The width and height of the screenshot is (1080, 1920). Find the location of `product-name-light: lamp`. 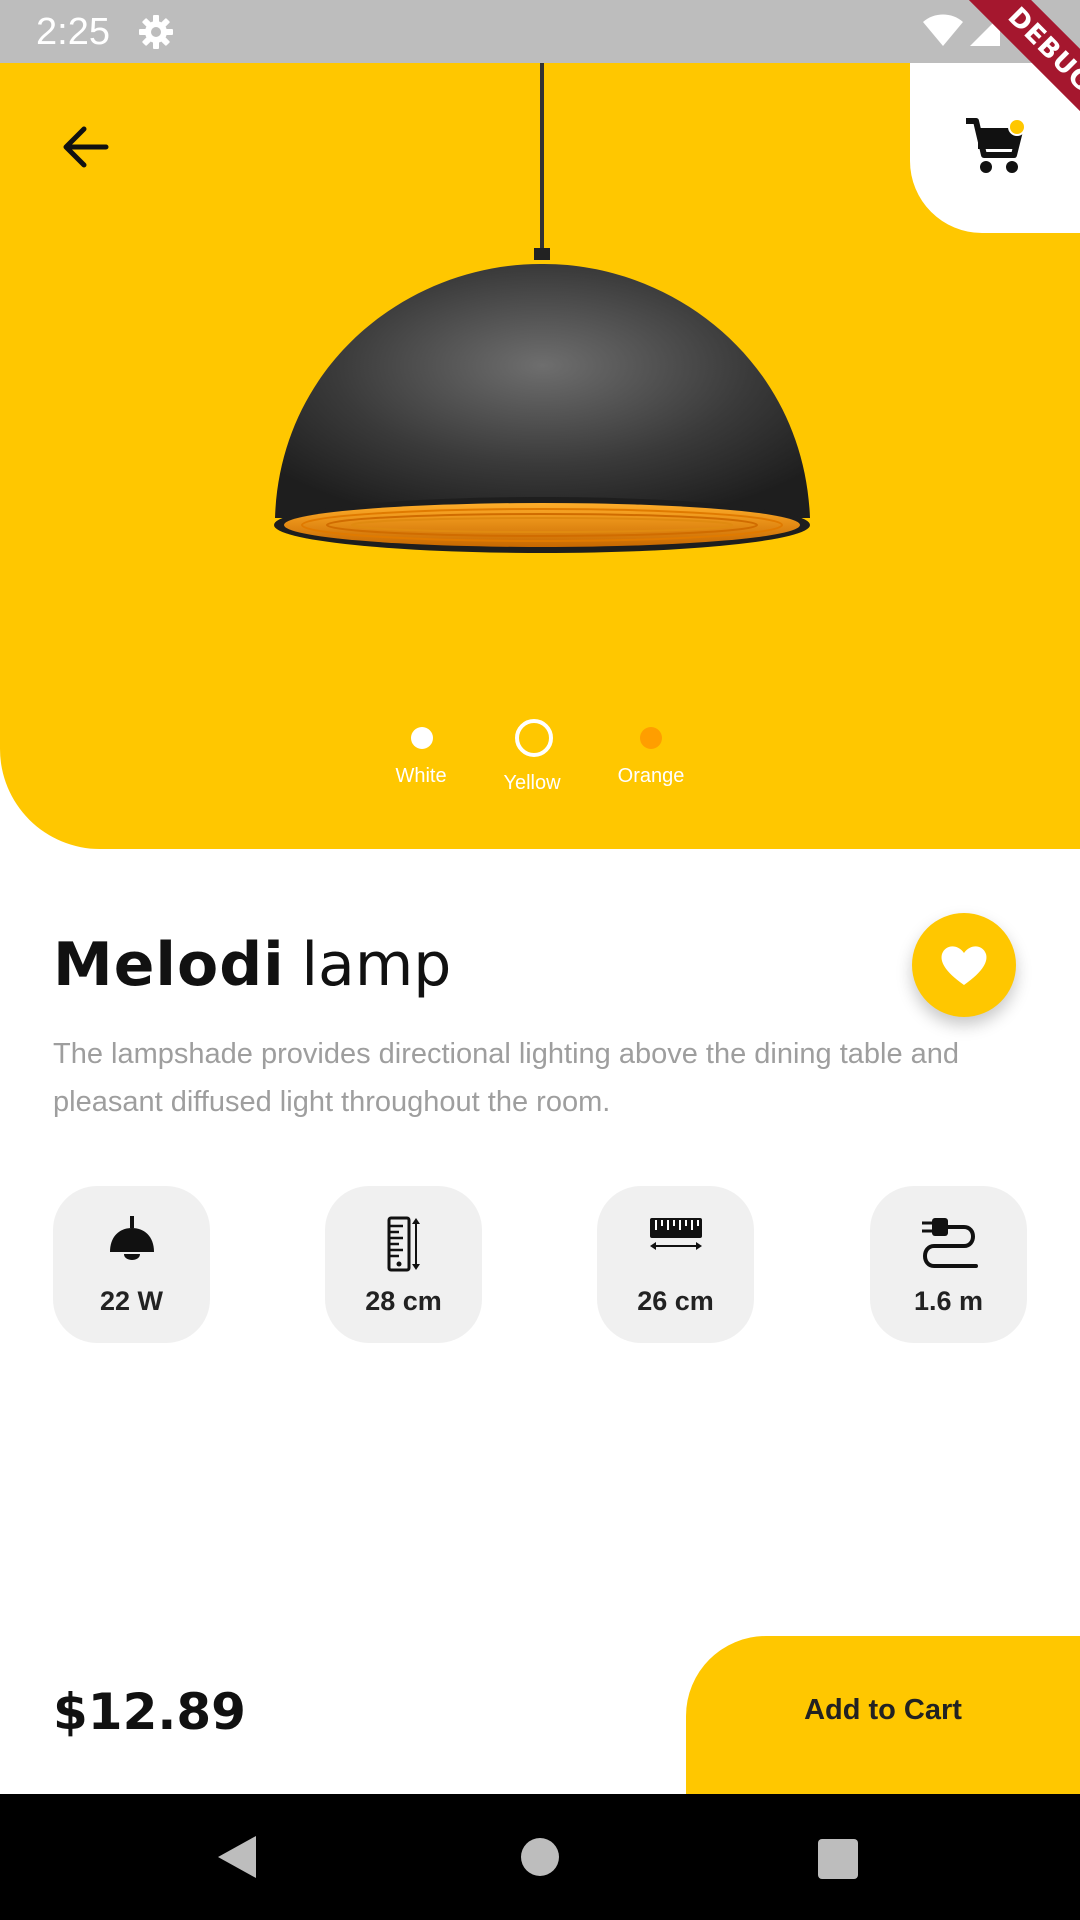

product-name-light: lamp is located at coordinates (376, 965).